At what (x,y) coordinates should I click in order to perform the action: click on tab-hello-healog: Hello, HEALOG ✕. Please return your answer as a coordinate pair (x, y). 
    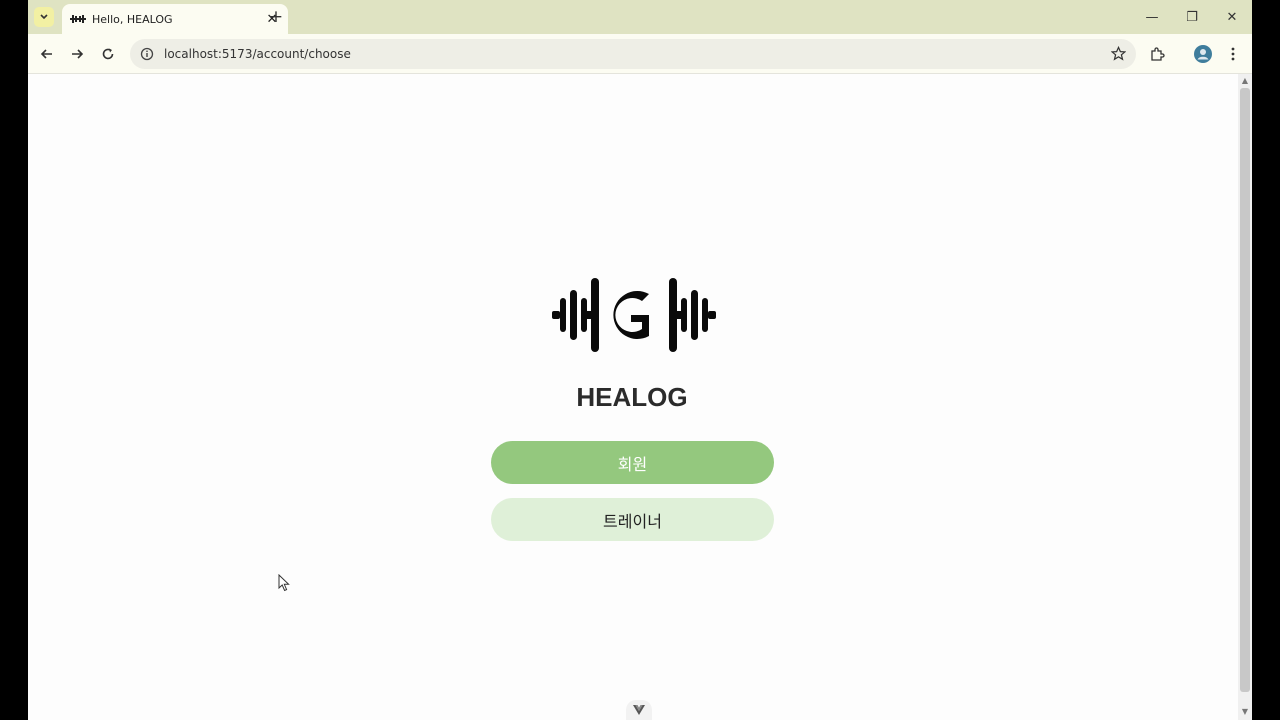
    Looking at the image, I should click on (175, 19).